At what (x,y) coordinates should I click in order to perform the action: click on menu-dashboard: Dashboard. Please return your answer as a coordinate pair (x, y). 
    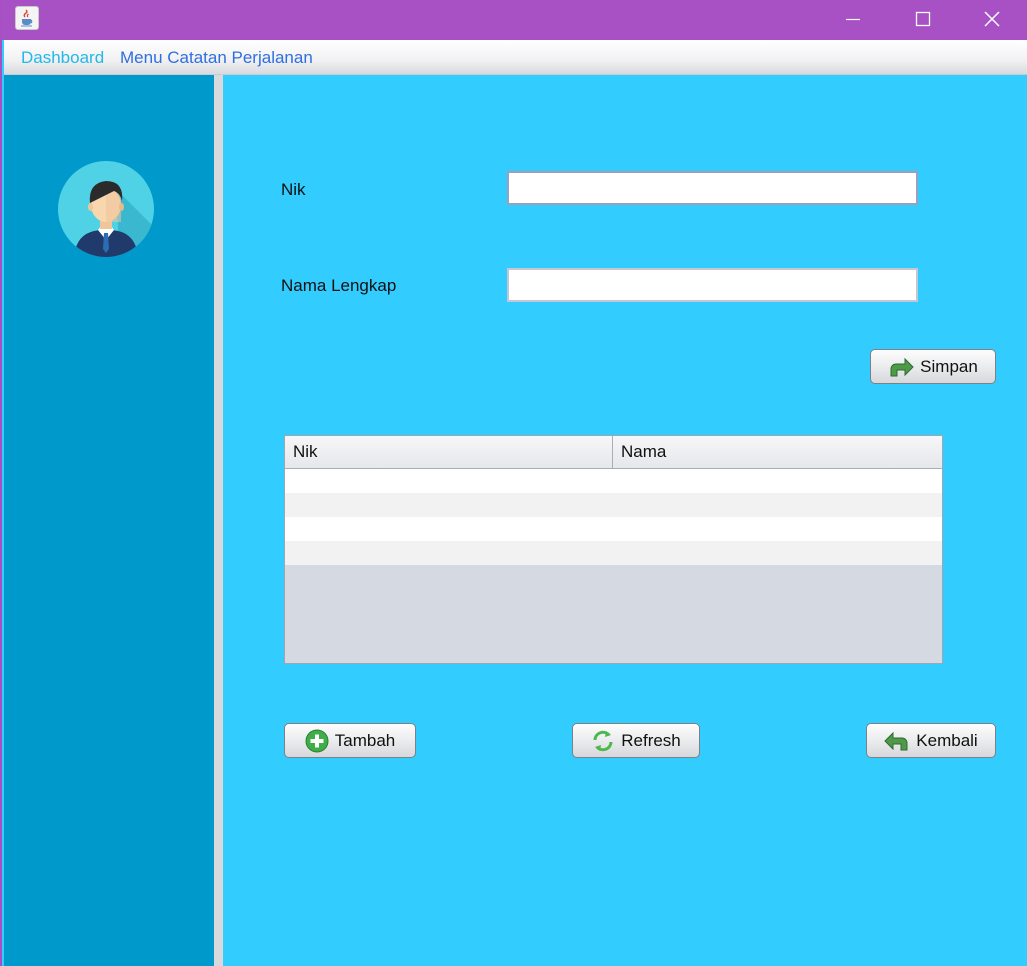
    Looking at the image, I should click on (62, 58).